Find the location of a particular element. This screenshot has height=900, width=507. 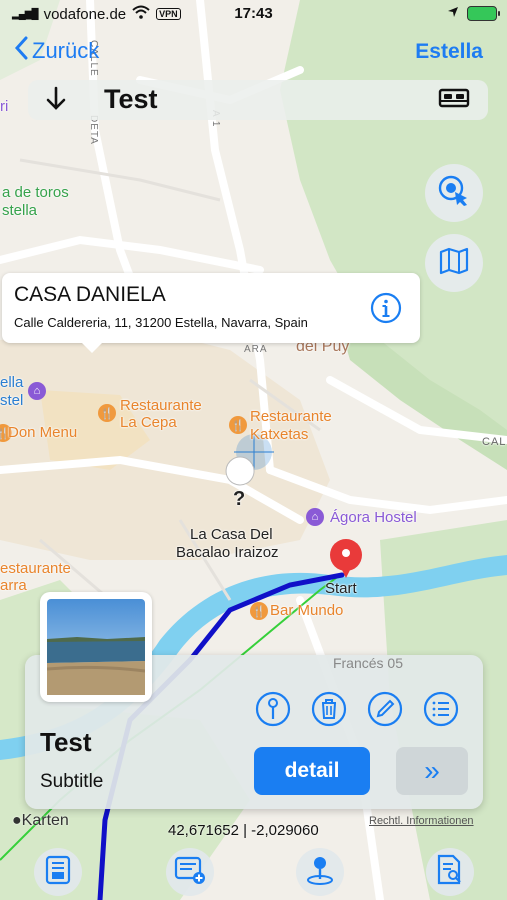

map-label-stel: stel is located at coordinates (12, 400).